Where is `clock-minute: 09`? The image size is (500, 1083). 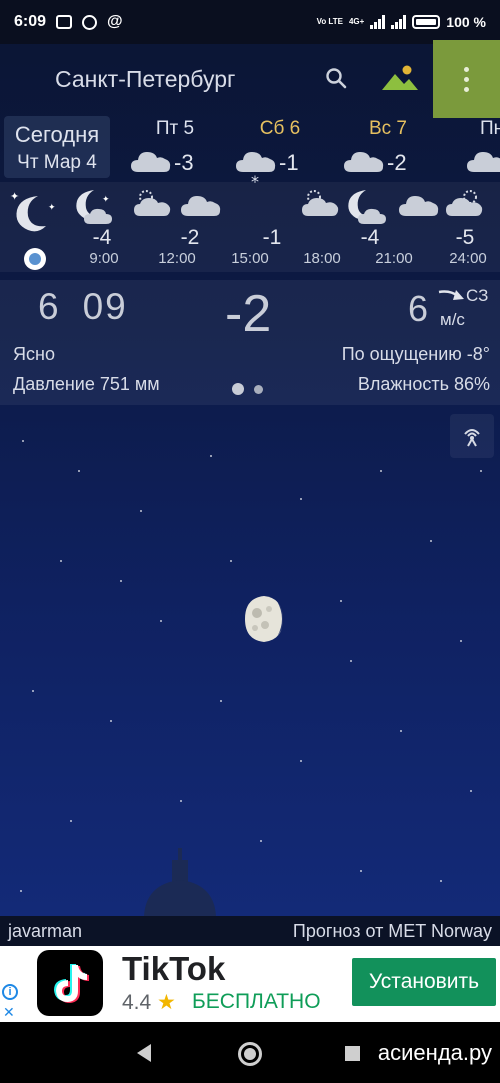
clock-minute: 09 is located at coordinates (105, 306).